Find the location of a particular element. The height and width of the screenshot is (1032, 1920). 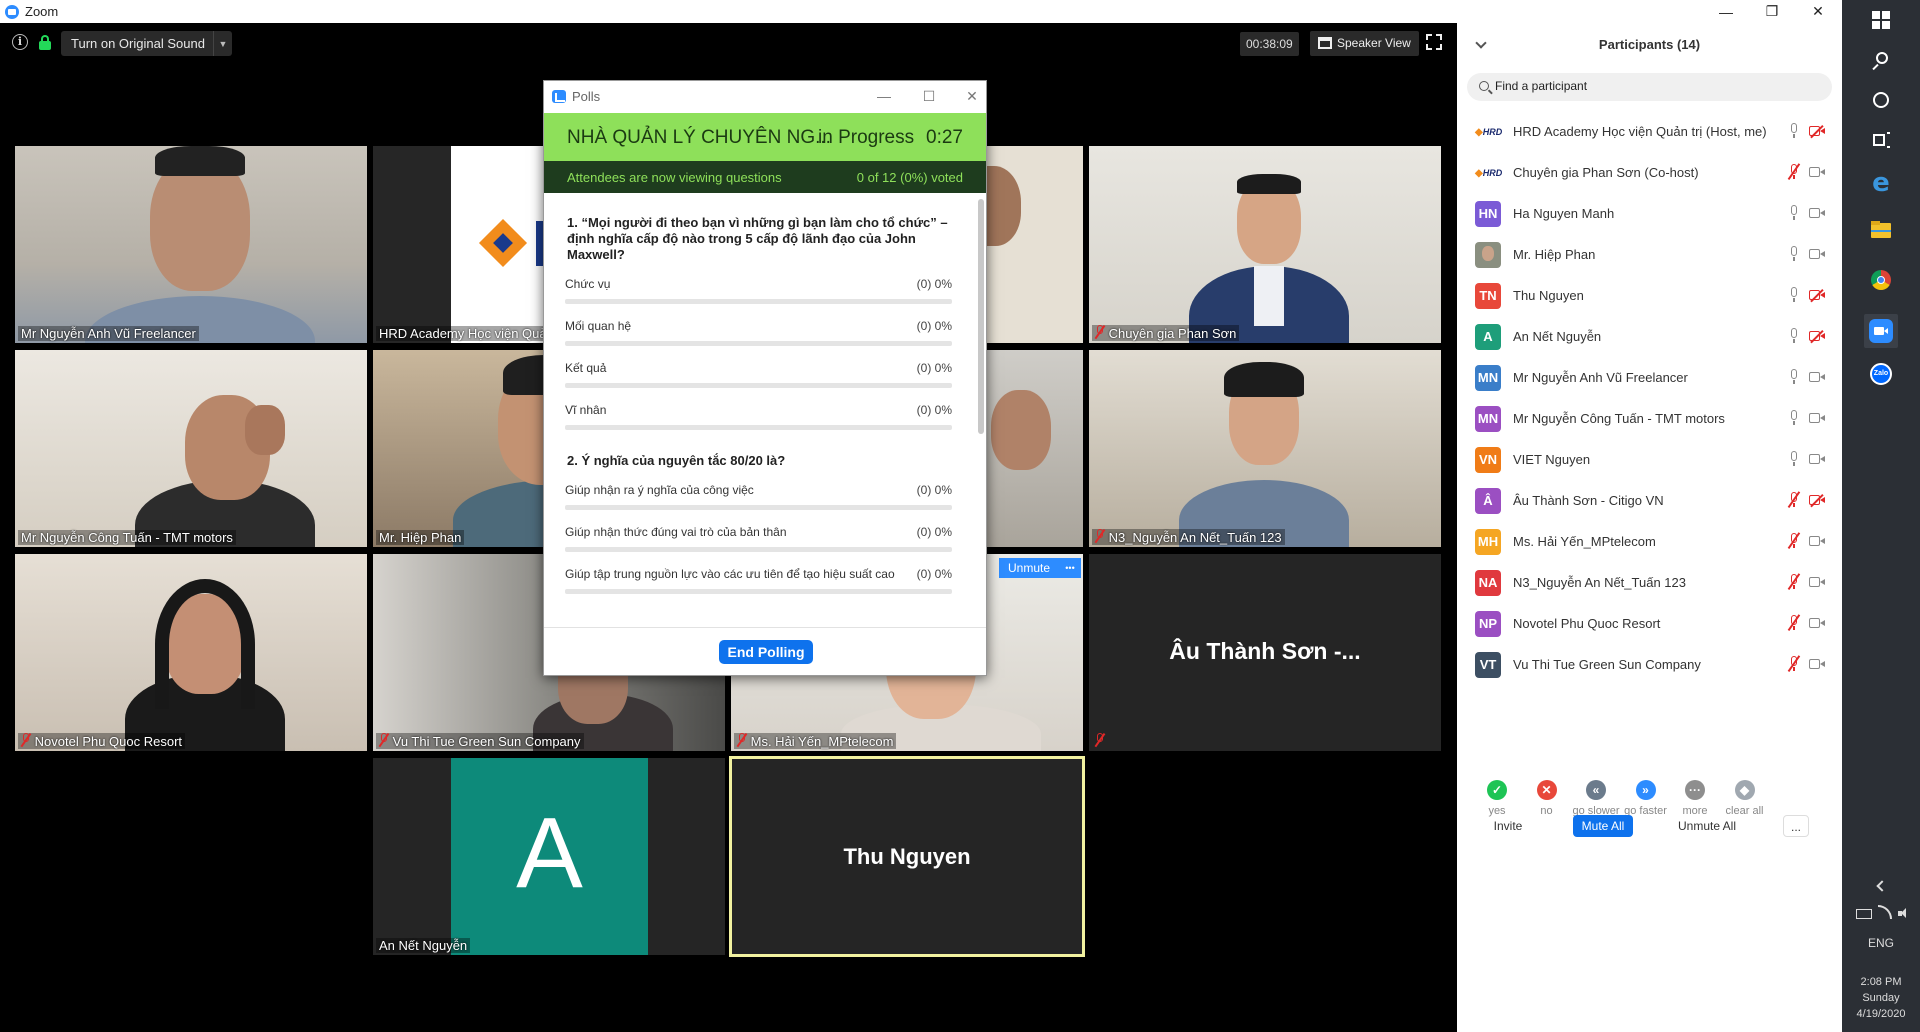

participant-row: A An Nết Nguyễn is located at coordinates (1649, 336).